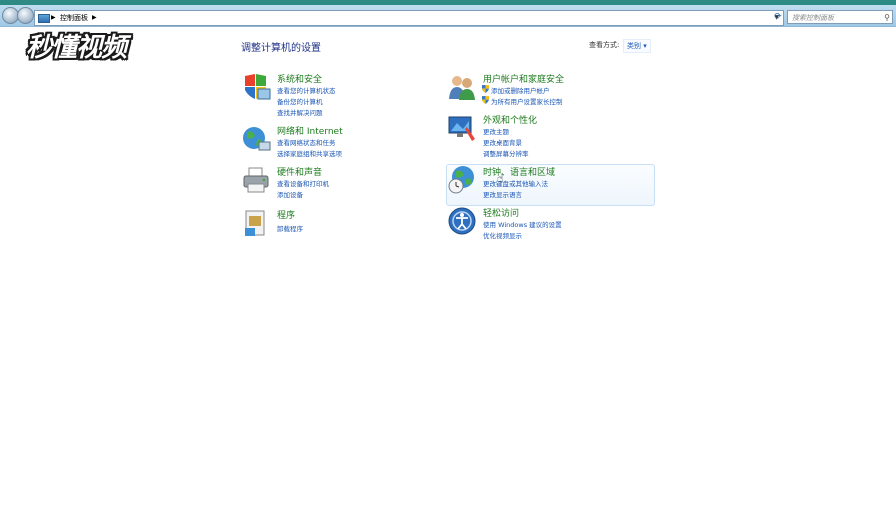 The width and height of the screenshot is (896, 505). What do you see at coordinates (461, 180) in the screenshot?
I see `clock-globe-icon` at bounding box center [461, 180].